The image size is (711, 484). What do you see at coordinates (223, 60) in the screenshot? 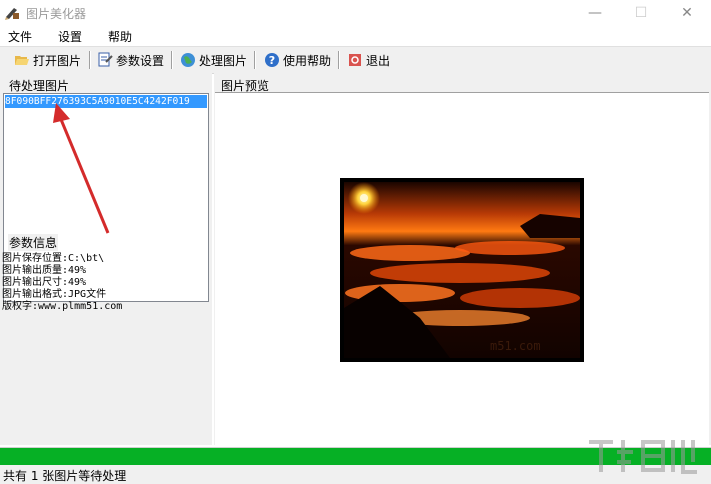
I see `process-image-label: 处理图片` at bounding box center [223, 60].